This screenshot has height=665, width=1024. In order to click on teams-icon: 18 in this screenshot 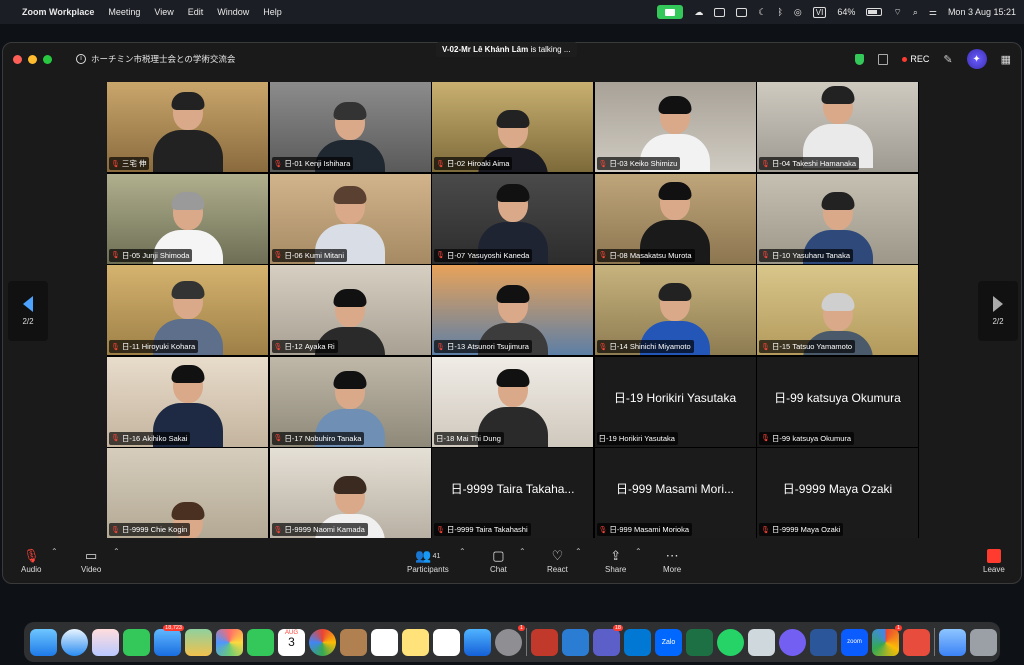, I will do `click(608, 640)`.